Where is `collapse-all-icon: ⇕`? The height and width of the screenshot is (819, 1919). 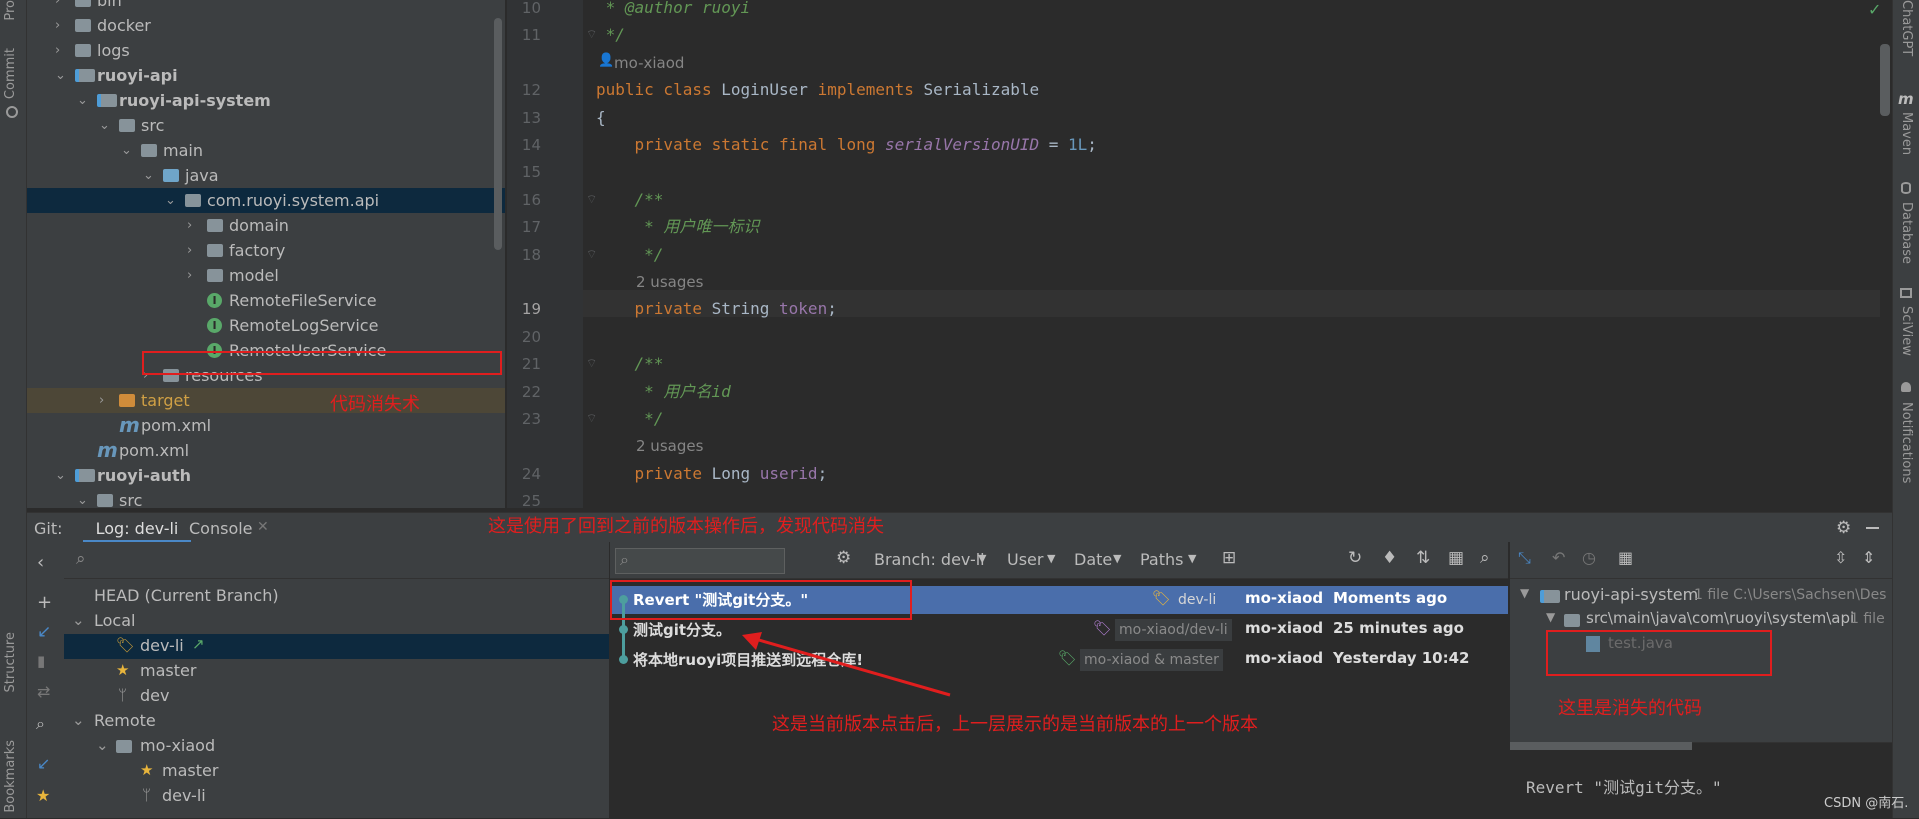 collapse-all-icon: ⇕ is located at coordinates (1868, 557).